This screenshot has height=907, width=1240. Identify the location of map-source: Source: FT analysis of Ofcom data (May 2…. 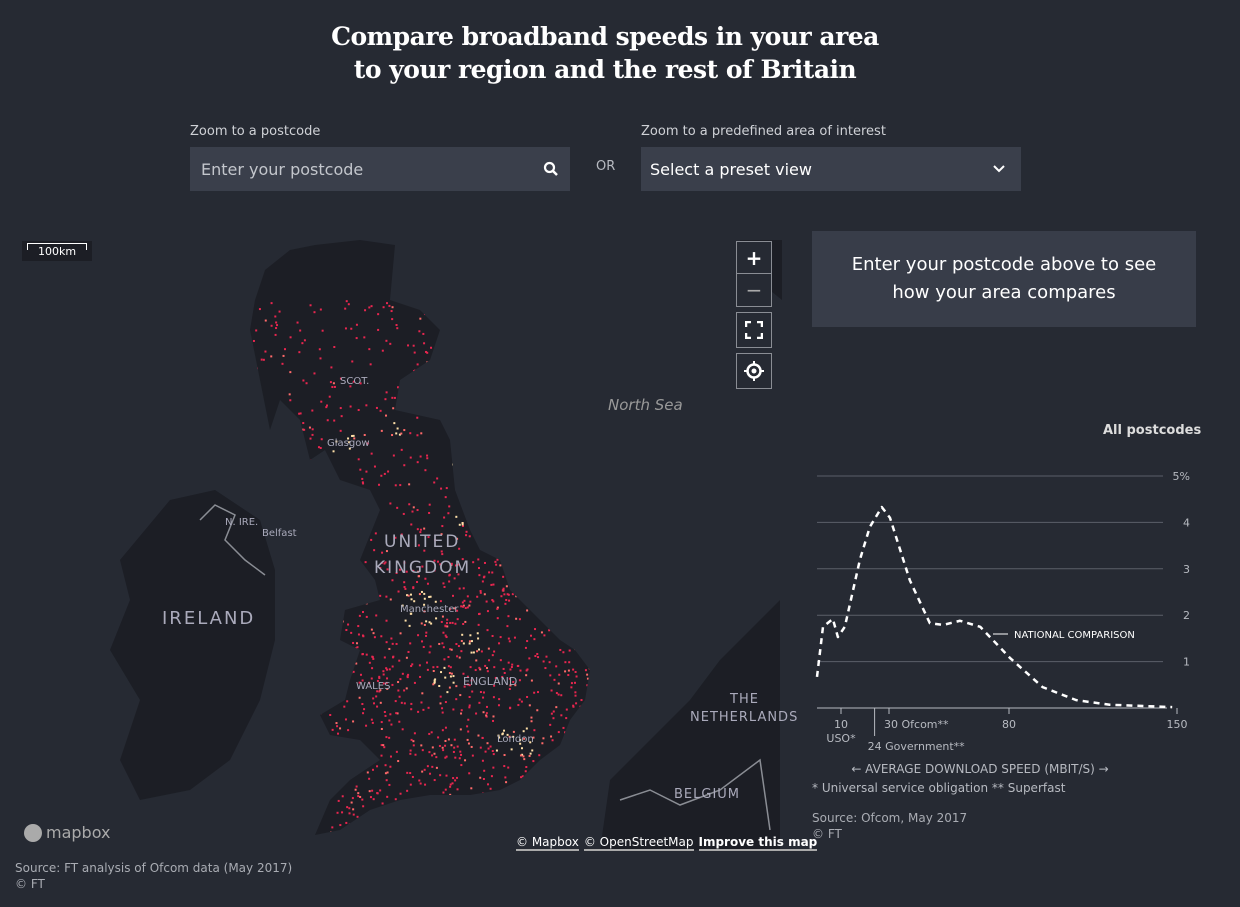
(154, 876).